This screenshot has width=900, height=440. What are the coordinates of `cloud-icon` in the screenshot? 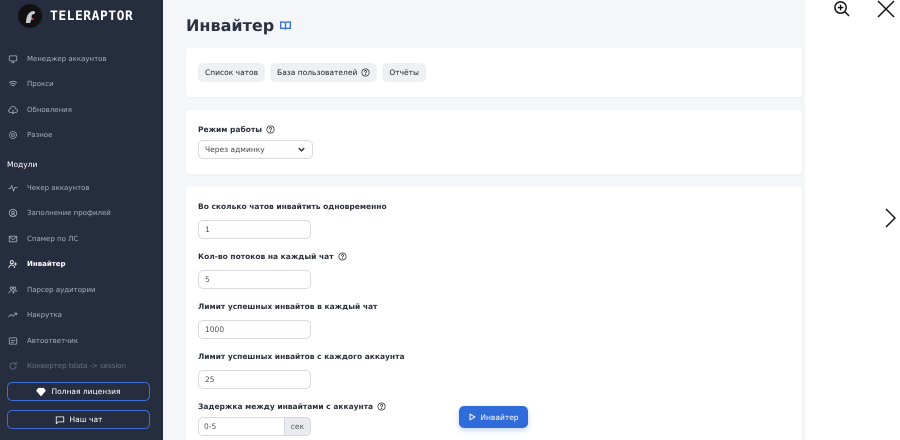 It's located at (13, 109).